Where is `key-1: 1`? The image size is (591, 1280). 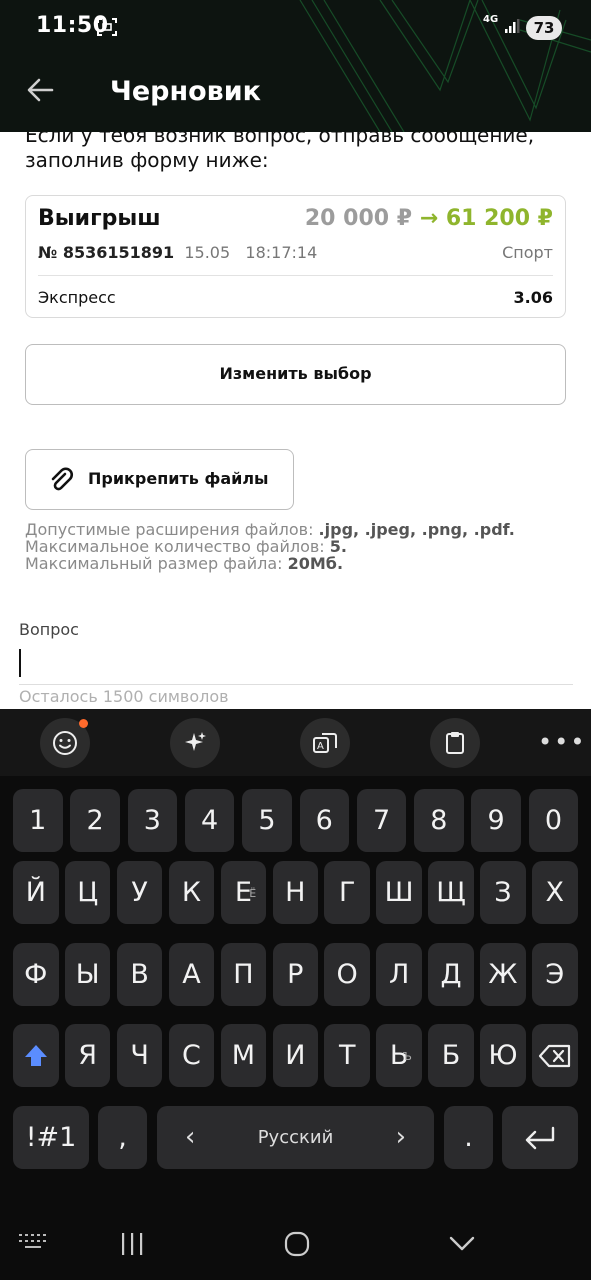 key-1: 1 is located at coordinates (38, 820).